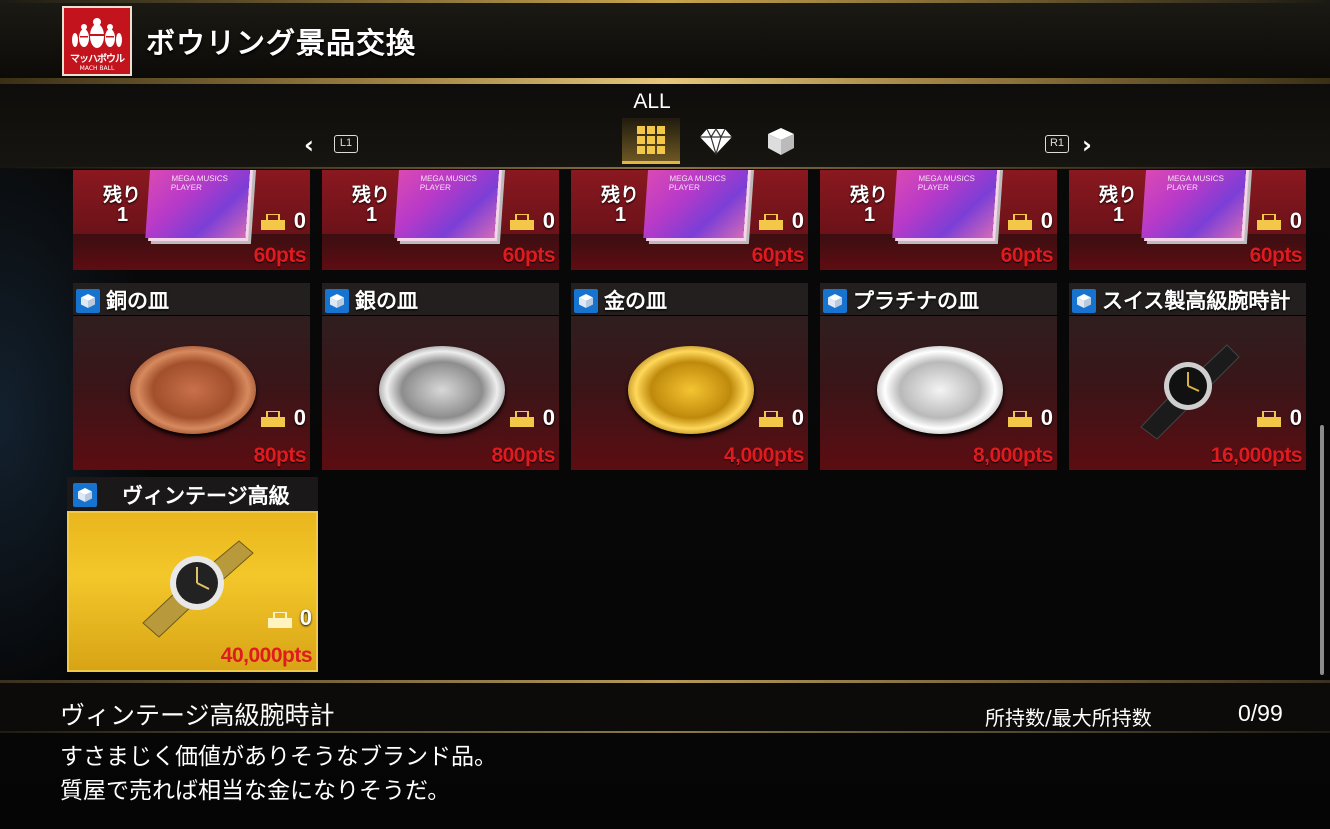 The width and height of the screenshot is (1330, 829). Describe the element at coordinates (523, 455) in the screenshot. I see `prize-price: 800pts` at that location.